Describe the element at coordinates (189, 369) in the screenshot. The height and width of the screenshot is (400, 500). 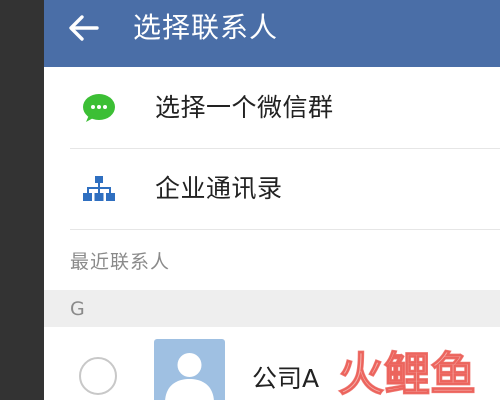
I see `person-avatar-icon` at that location.